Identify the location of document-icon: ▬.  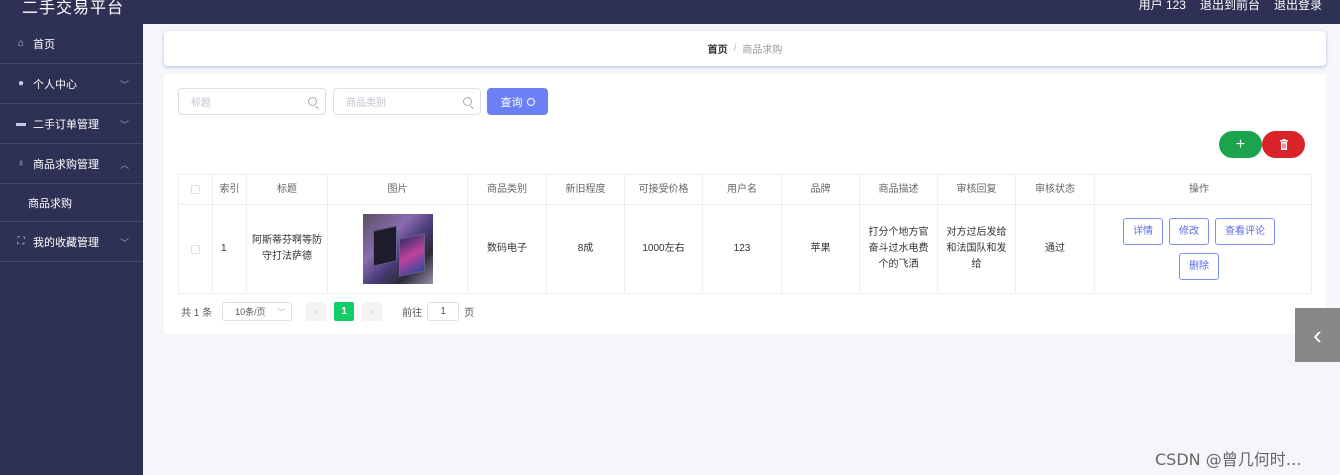
(21, 123).